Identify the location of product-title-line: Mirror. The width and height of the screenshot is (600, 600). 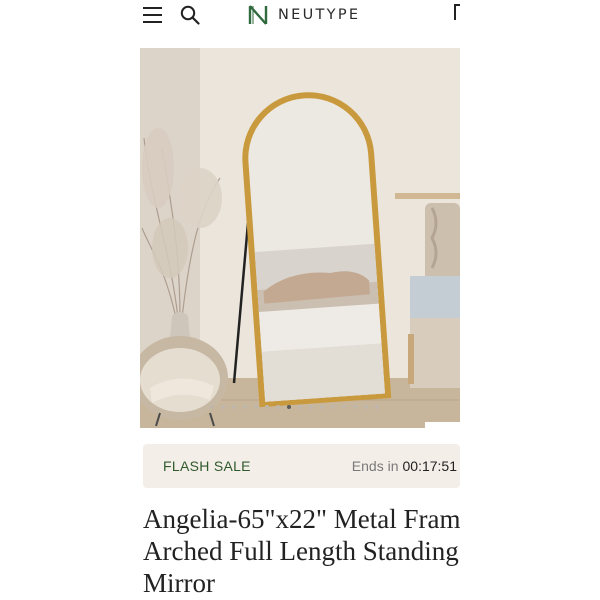
(179, 583).